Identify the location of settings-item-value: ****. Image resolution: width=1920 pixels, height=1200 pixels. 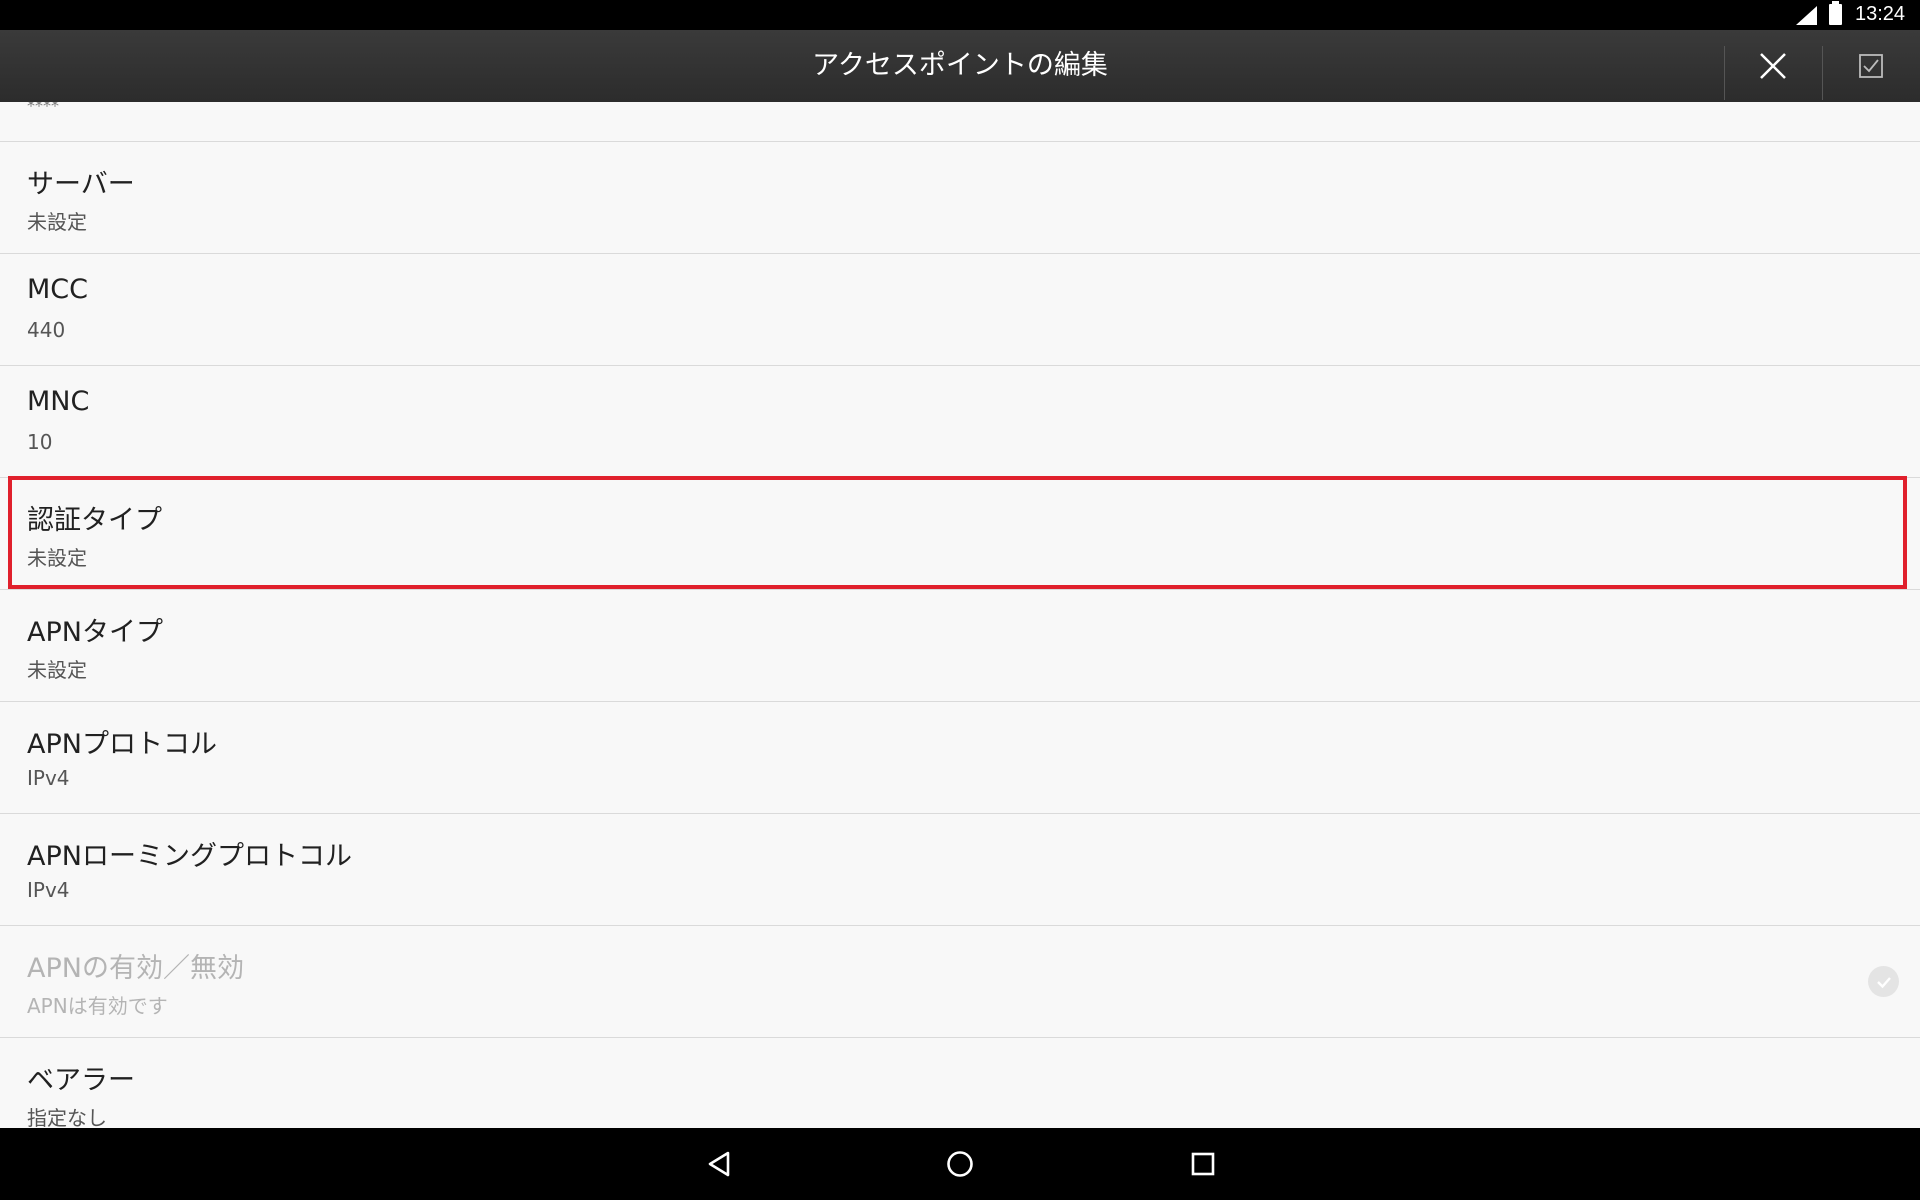
(43, 108).